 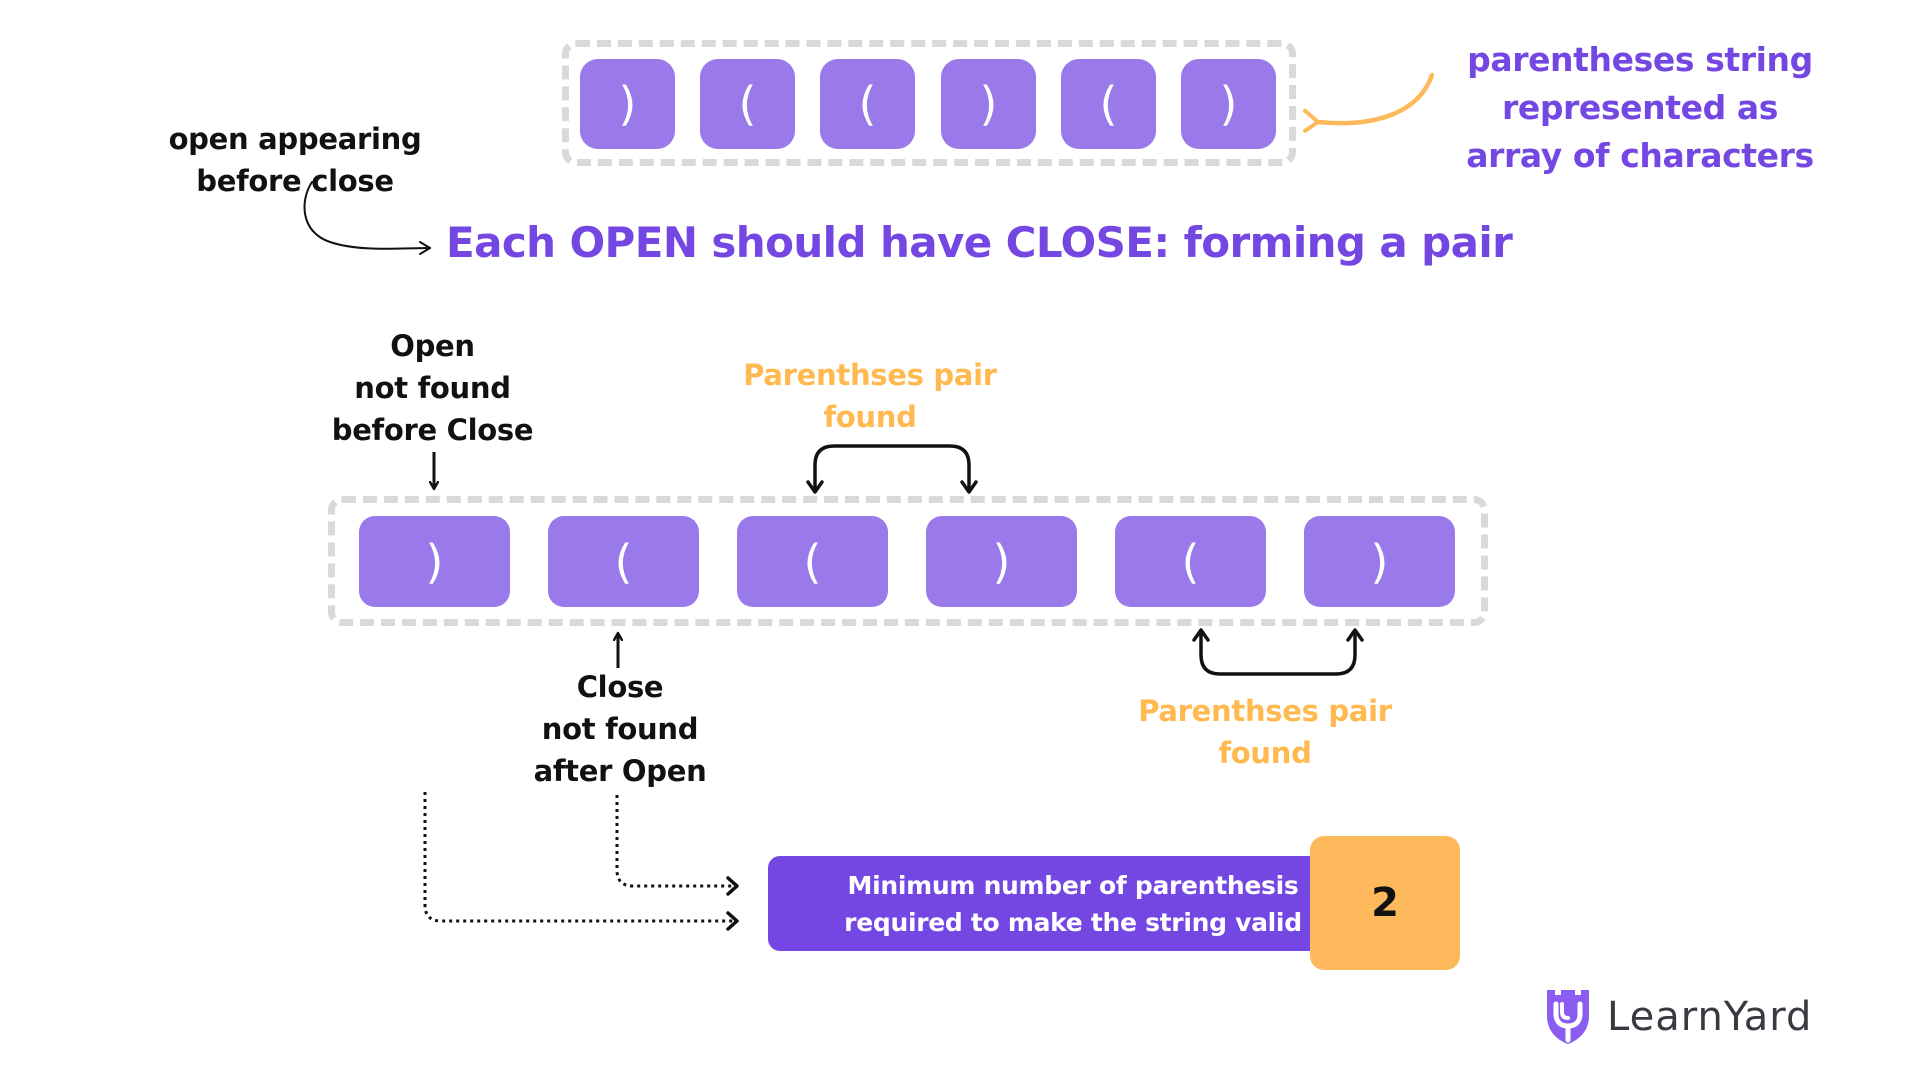 I want to click on pair-bracket-bottom, so click(x=1278, y=653).